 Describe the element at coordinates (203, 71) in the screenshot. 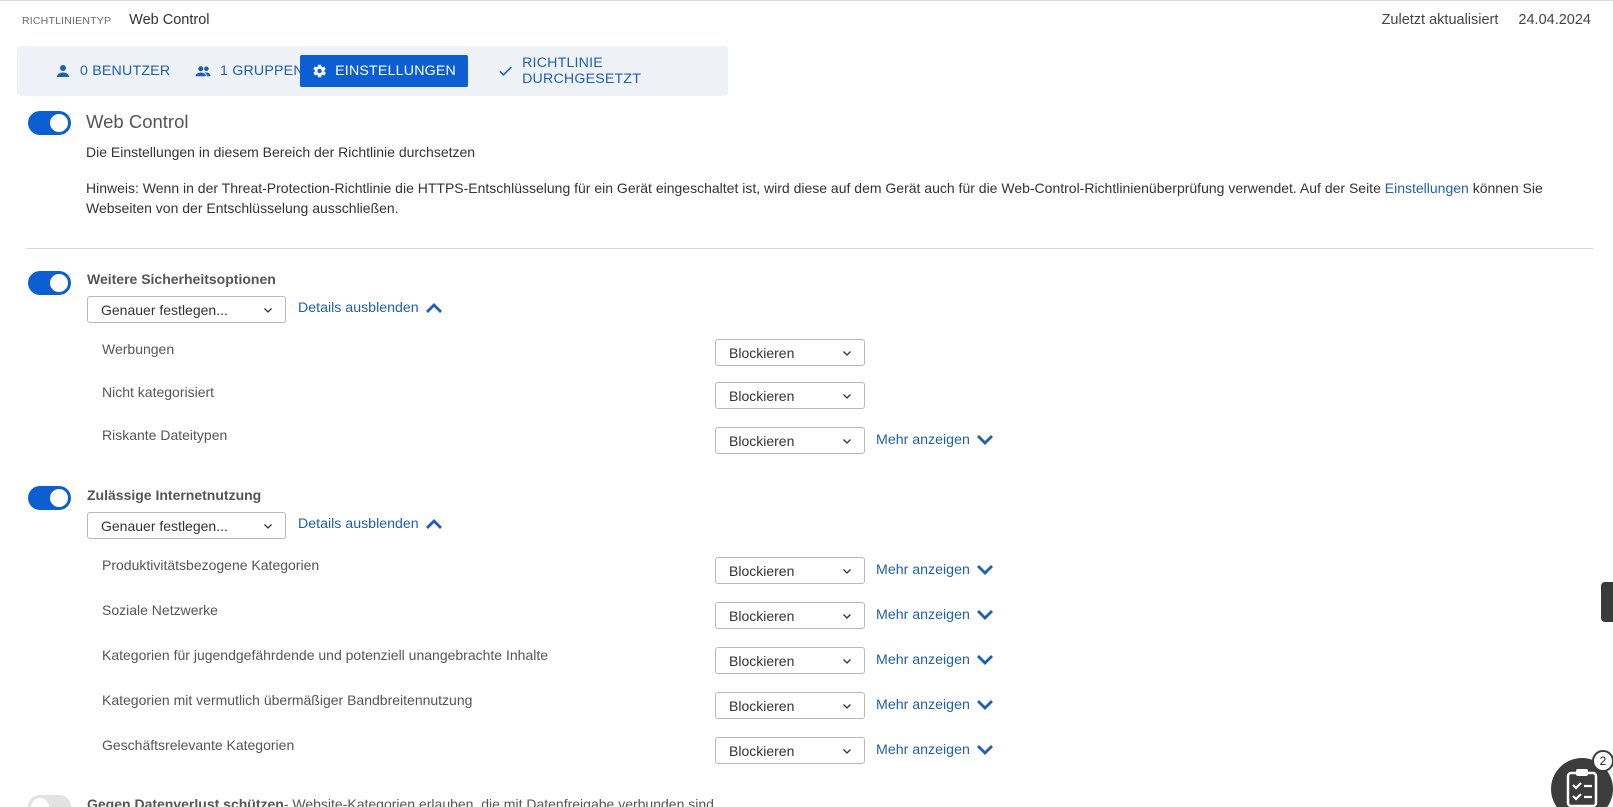

I see `group-icon` at that location.